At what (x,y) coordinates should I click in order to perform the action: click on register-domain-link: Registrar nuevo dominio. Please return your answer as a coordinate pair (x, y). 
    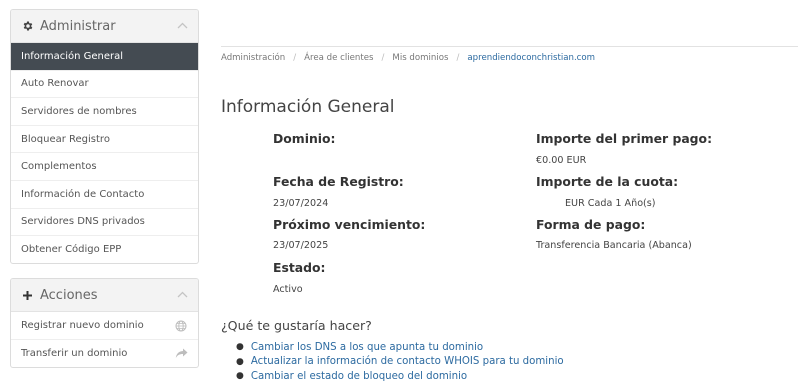
    Looking at the image, I should click on (104, 326).